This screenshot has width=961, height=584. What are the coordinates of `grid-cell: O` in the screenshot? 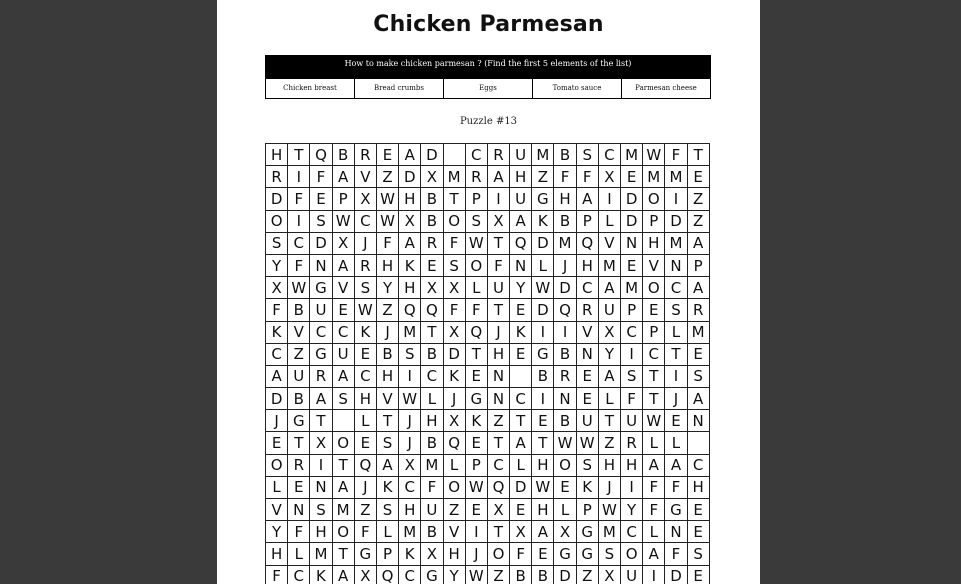 It's located at (654, 288).